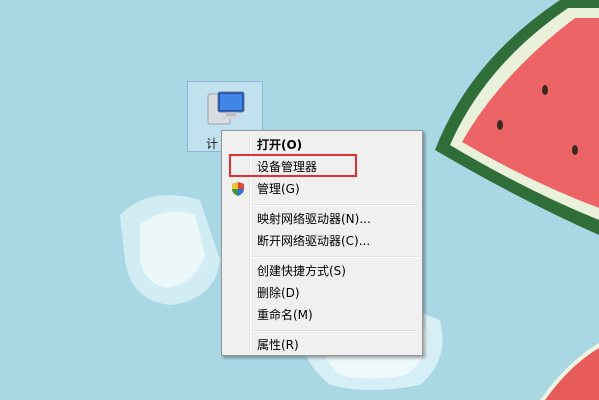 The image size is (599, 400). Describe the element at coordinates (301, 271) in the screenshot. I see `menu-item-label: 创建快捷方式(S)` at that location.